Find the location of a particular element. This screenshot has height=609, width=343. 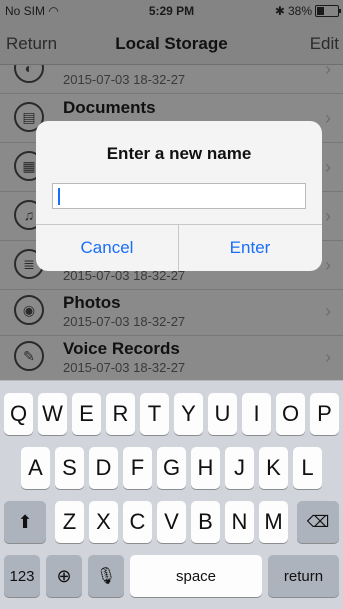

shift-icon: ⬆ is located at coordinates (25, 521).